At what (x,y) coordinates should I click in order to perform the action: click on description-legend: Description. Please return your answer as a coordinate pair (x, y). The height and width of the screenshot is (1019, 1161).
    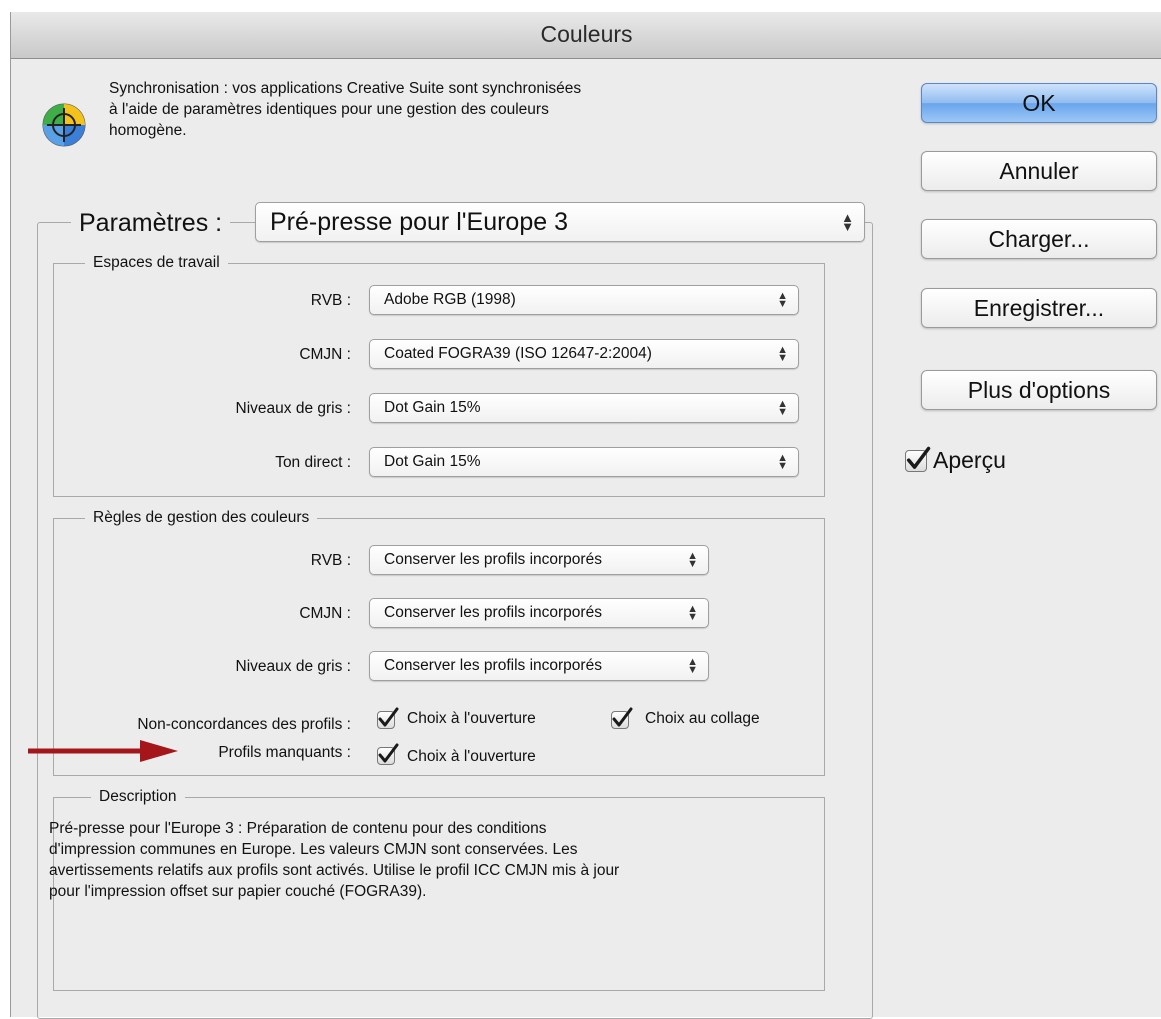
    Looking at the image, I should click on (138, 797).